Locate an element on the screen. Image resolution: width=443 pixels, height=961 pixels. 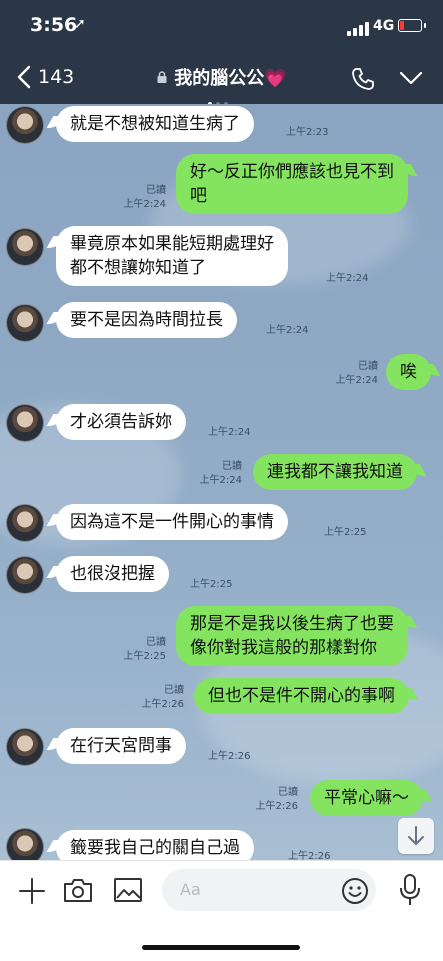
emoji-icon is located at coordinates (355, 891).